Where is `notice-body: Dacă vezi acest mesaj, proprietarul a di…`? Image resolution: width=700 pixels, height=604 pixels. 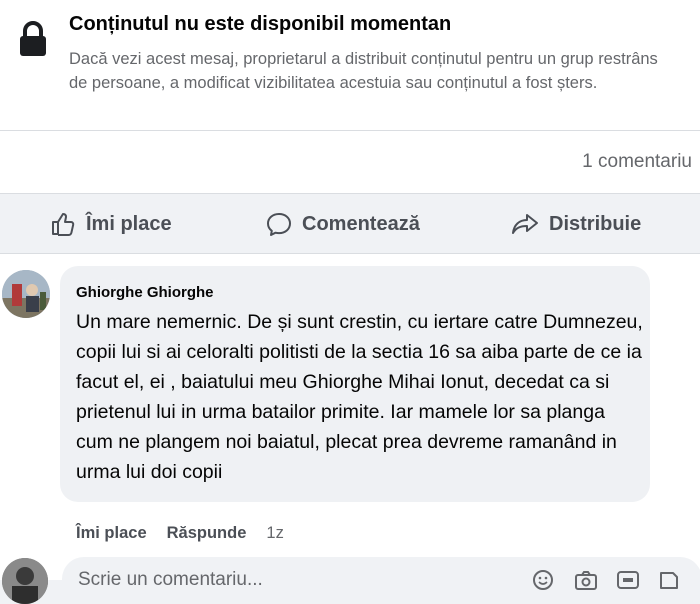
notice-body: Dacă vezi acest mesaj, proprietarul a di… is located at coordinates (363, 71).